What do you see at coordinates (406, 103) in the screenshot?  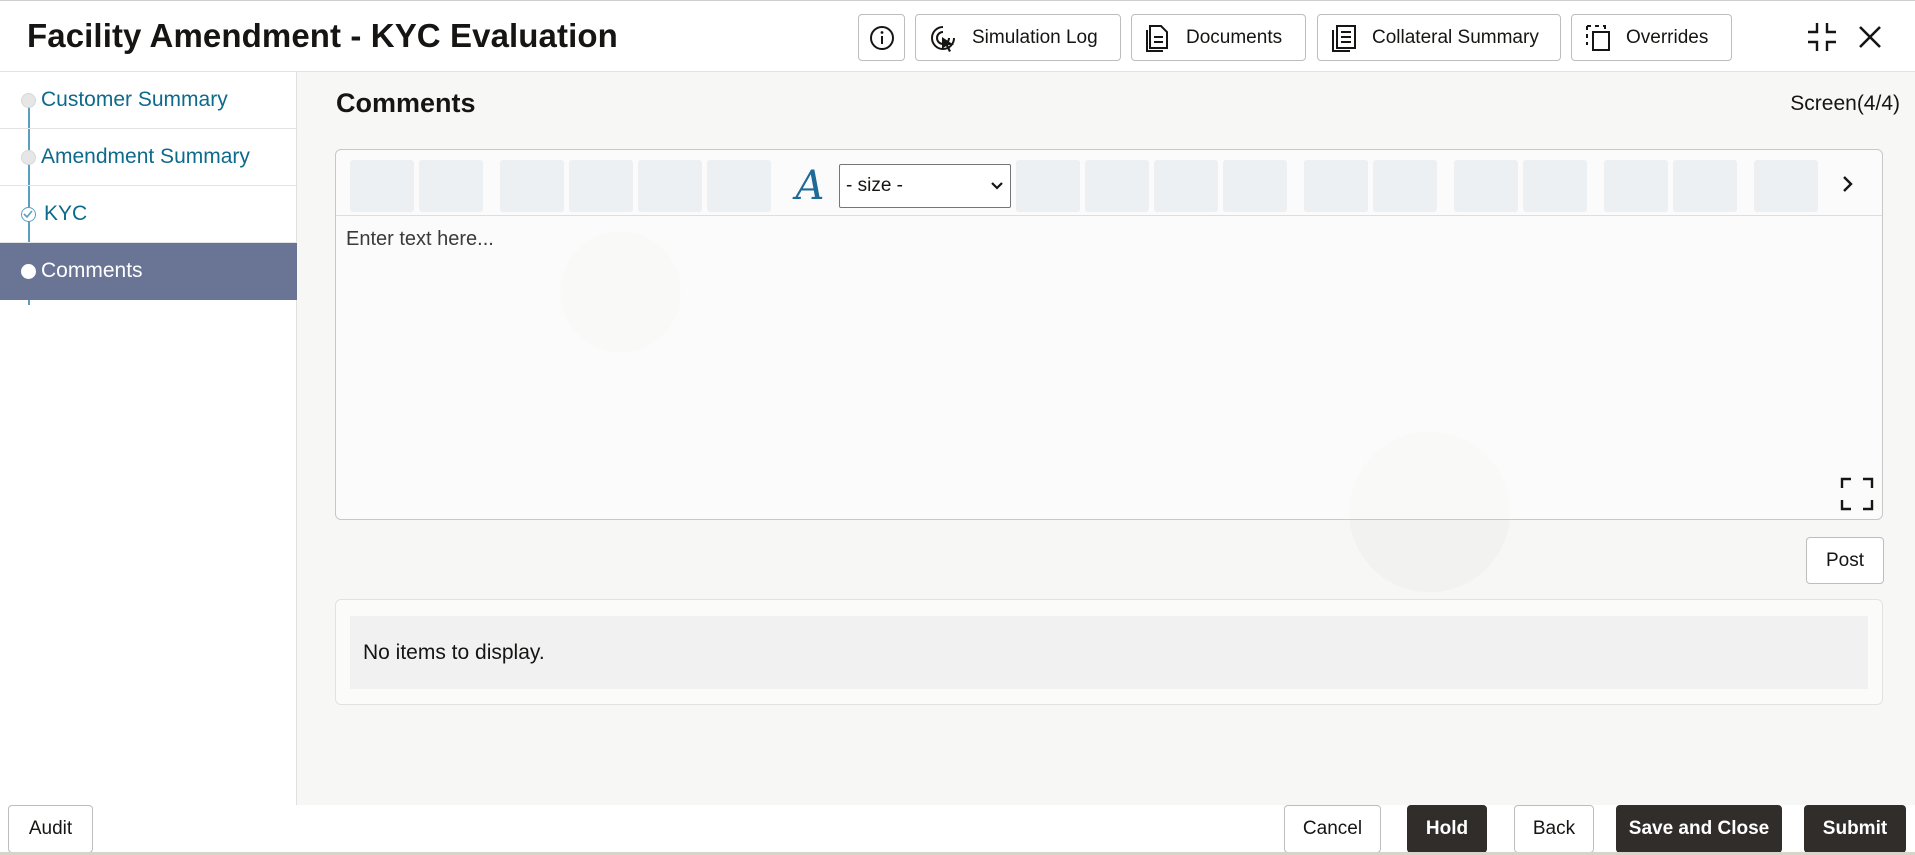 I see `section-title: Comments` at bounding box center [406, 103].